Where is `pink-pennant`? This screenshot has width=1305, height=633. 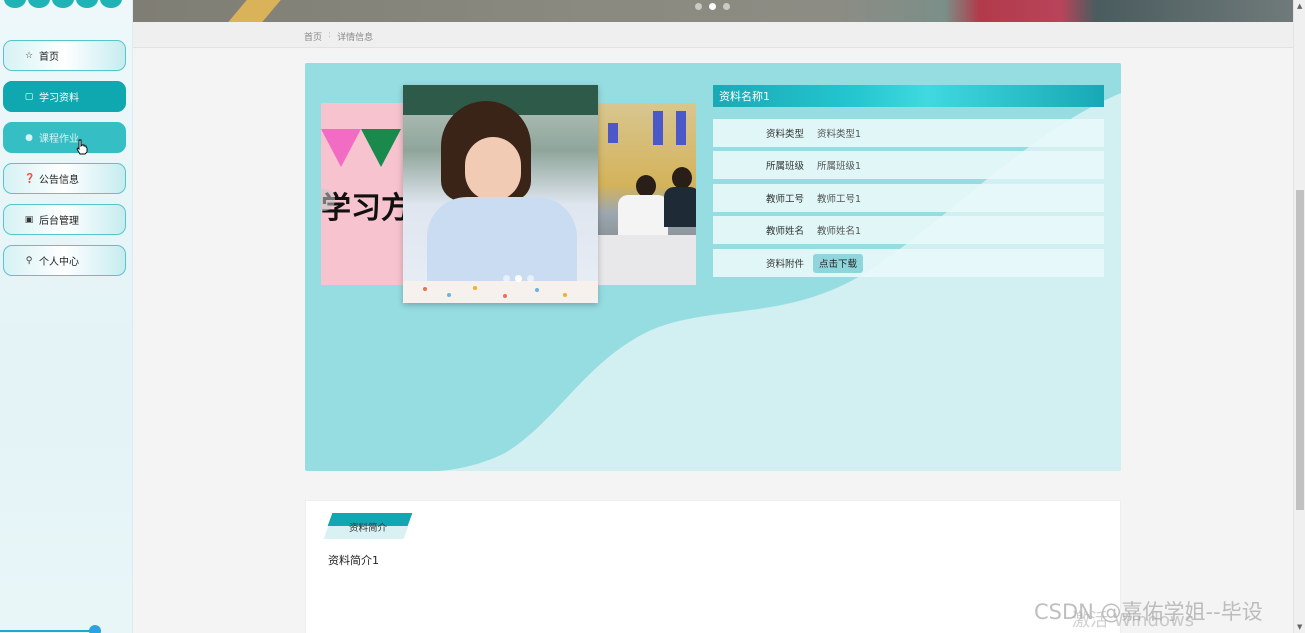
pink-pennant is located at coordinates (341, 148).